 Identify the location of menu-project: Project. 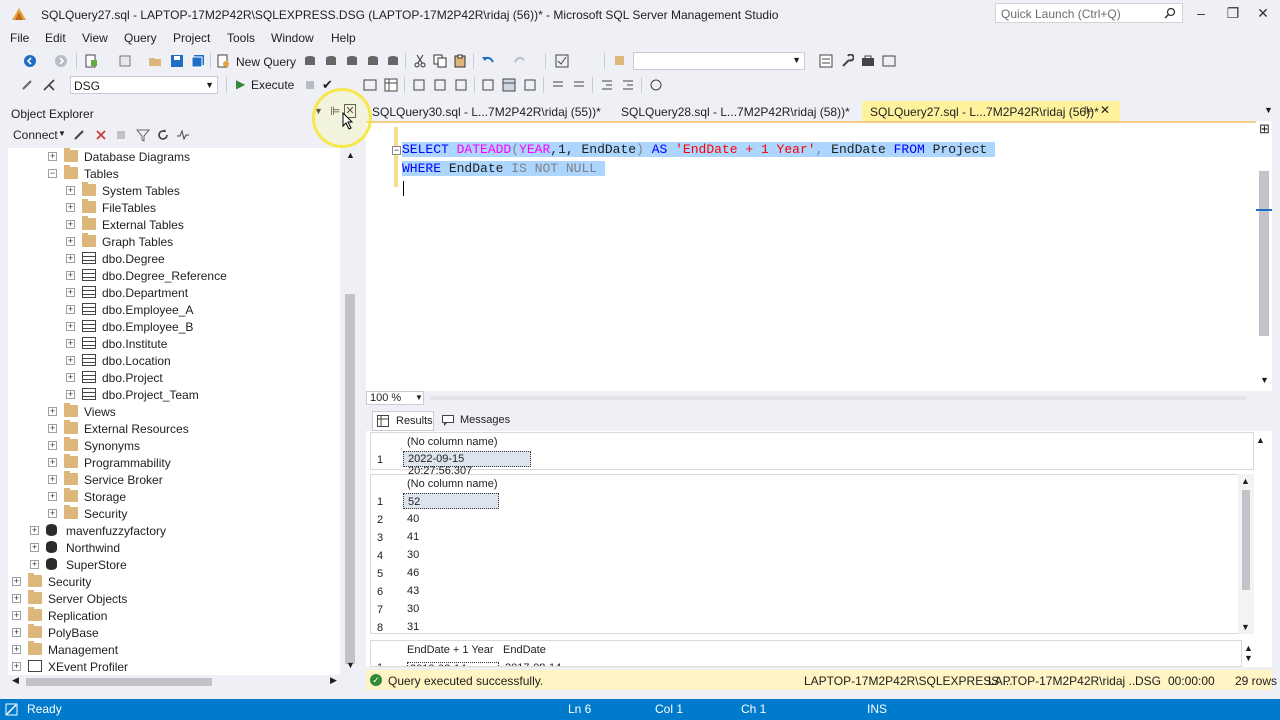
(191, 38).